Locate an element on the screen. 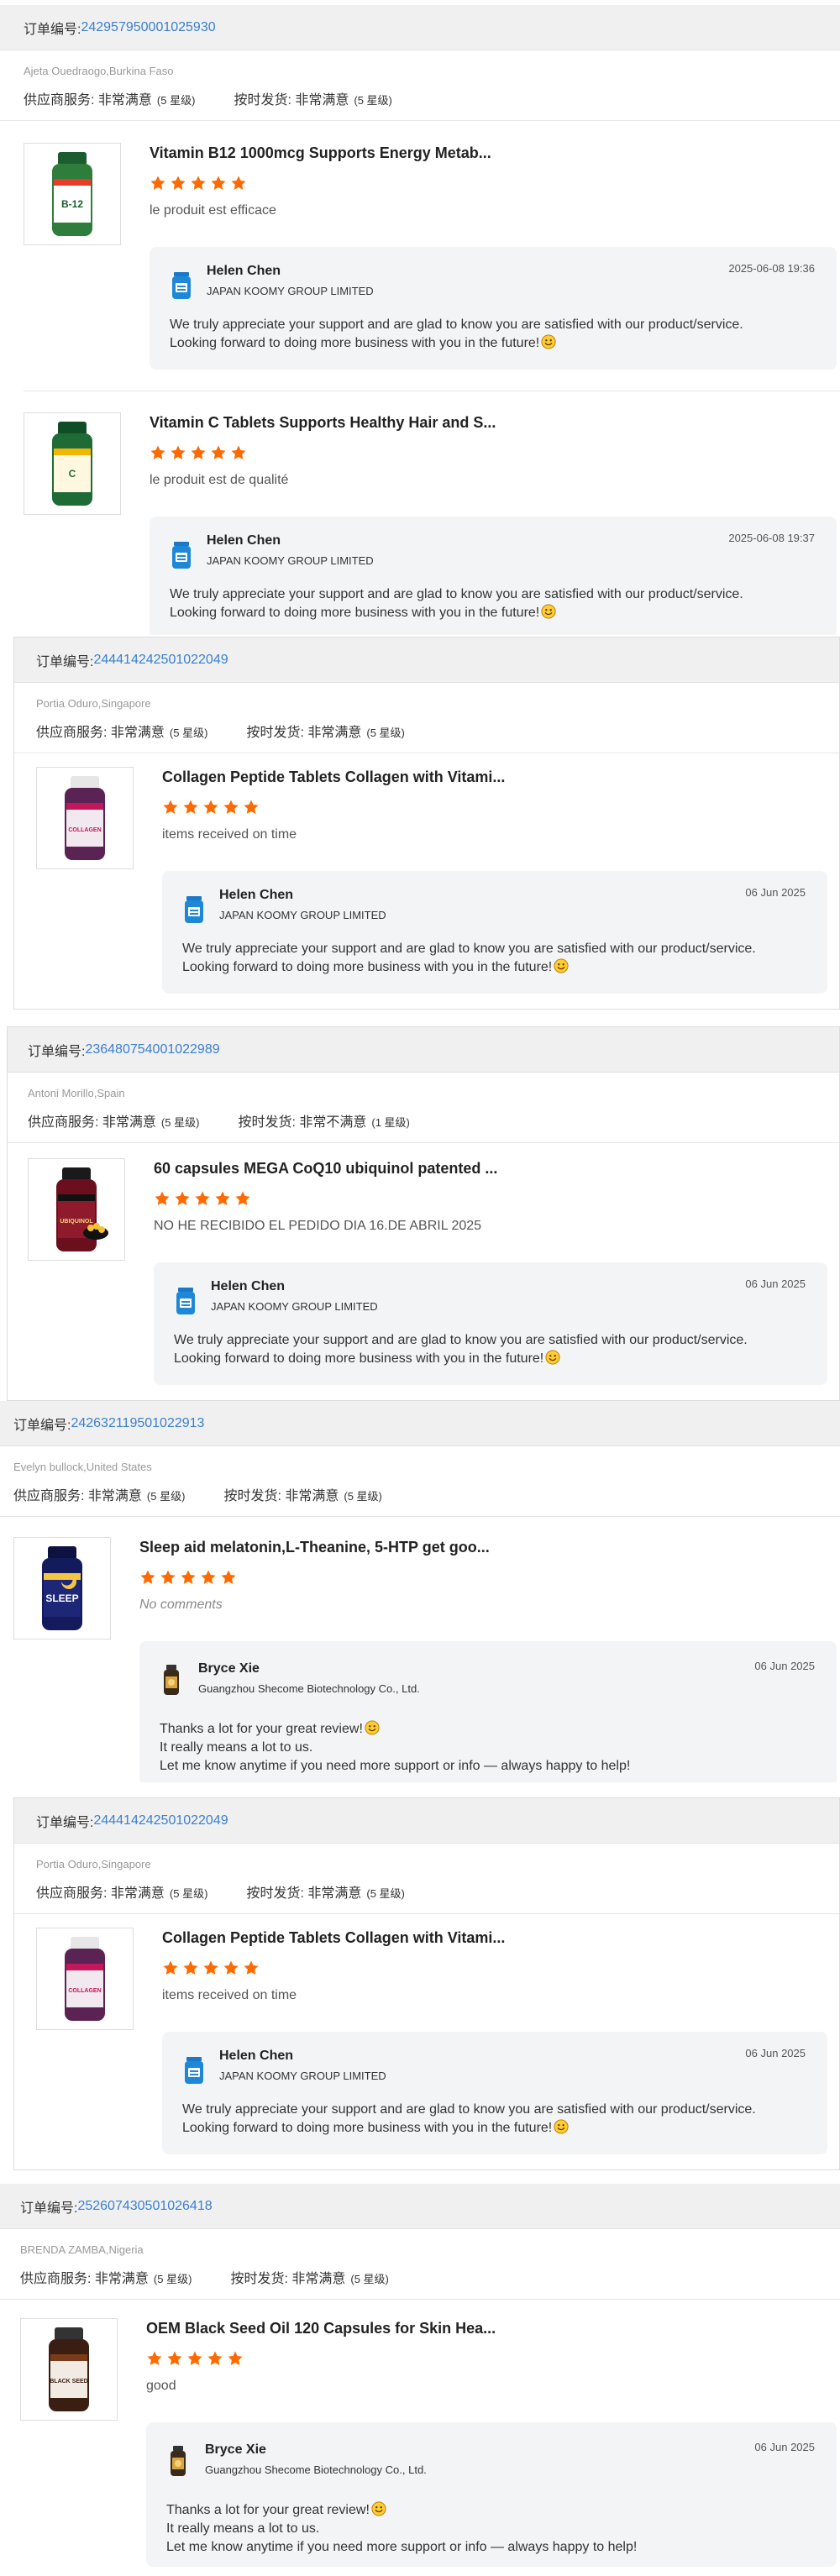 The height and width of the screenshot is (2576, 840). koomy-logo-avatar is located at coordinates (181, 555).